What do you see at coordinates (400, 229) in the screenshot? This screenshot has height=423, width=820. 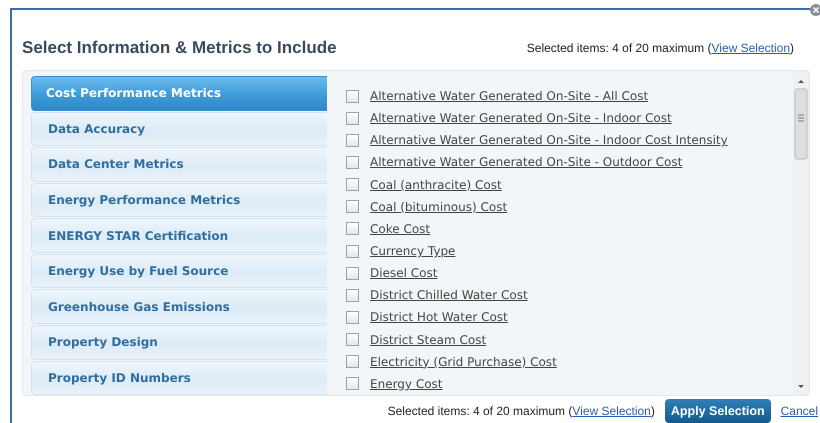 I see `metric-link: Coke Cost` at bounding box center [400, 229].